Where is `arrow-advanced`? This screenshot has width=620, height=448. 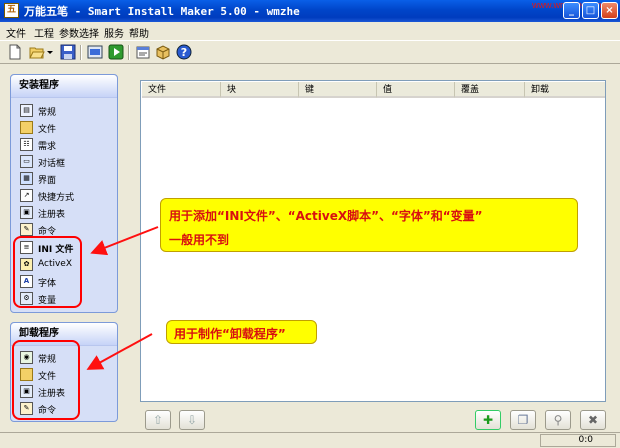
arrow-advanced is located at coordinates (124, 241).